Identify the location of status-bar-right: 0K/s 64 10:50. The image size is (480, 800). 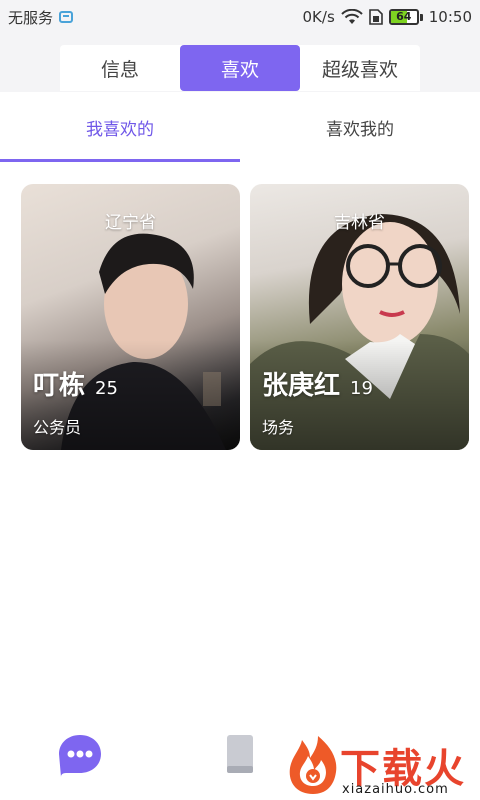
(387, 17).